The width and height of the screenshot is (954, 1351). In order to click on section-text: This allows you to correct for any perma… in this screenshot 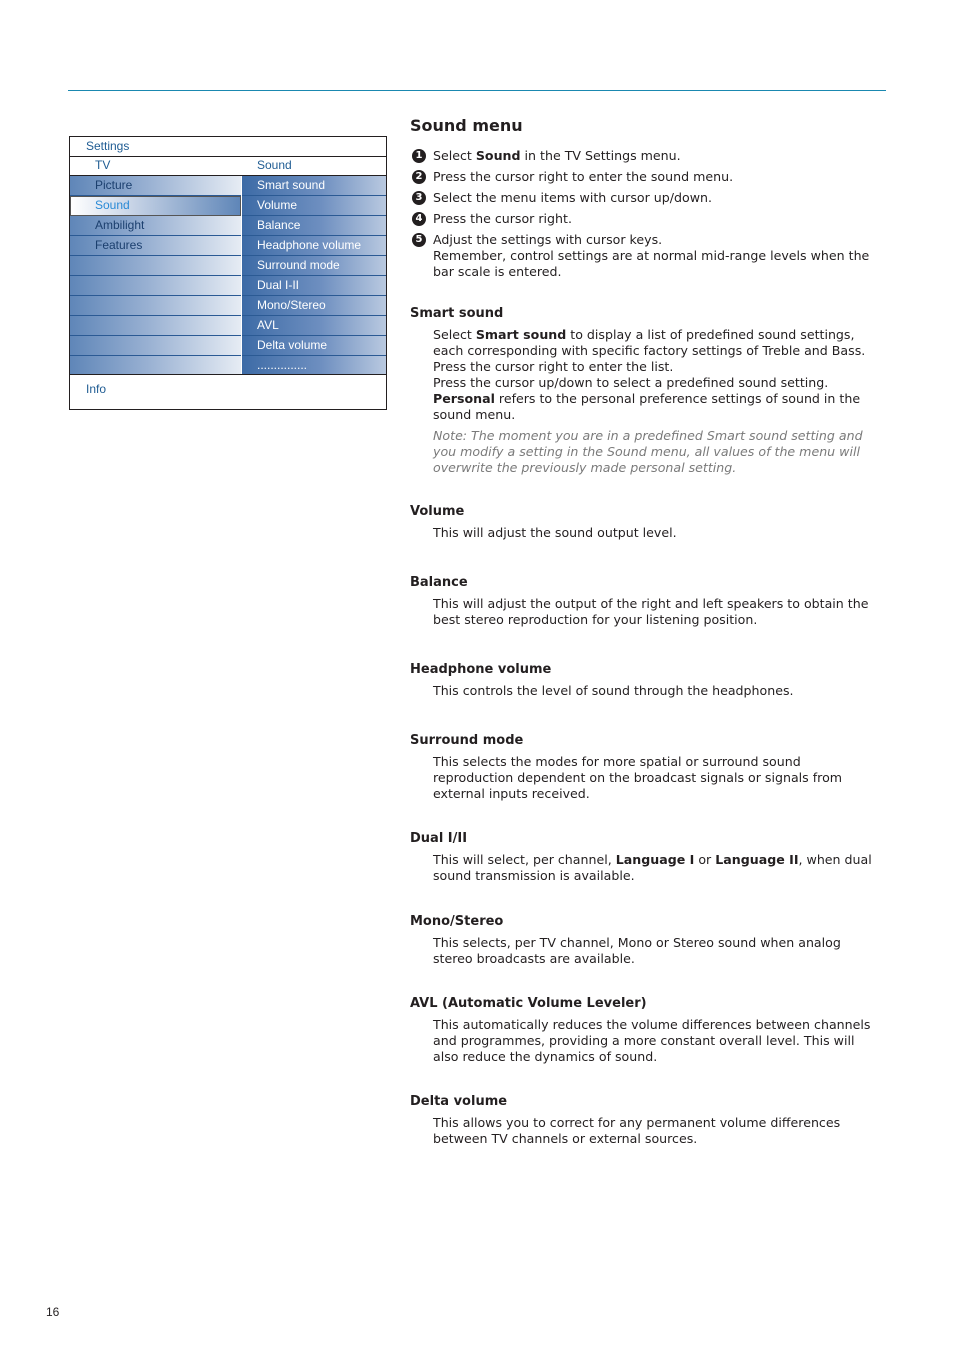, I will do `click(637, 1130)`.